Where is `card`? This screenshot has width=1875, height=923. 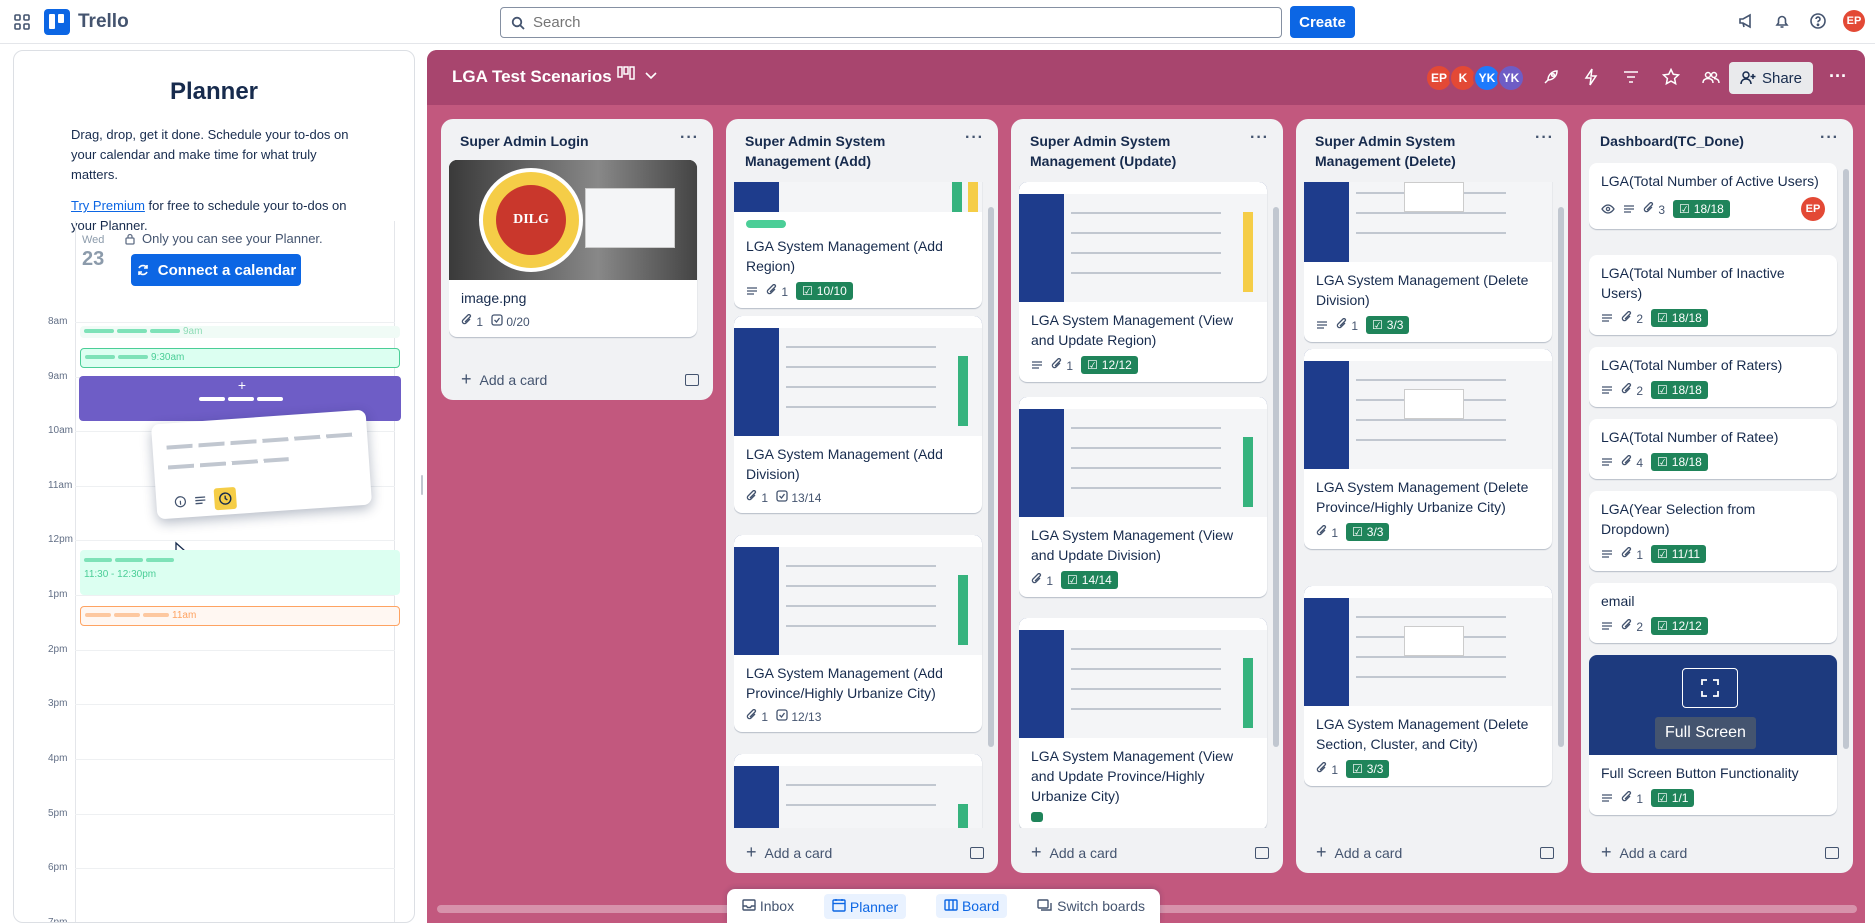
card is located at coordinates (858, 791).